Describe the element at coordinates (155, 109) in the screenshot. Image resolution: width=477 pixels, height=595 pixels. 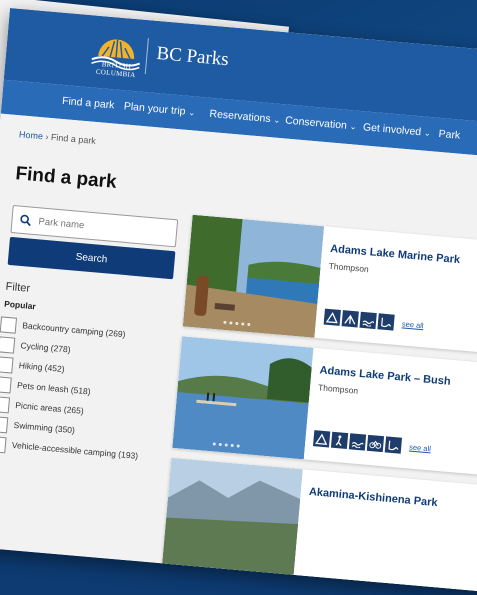
I see `nav-label: Plan your trip` at that location.